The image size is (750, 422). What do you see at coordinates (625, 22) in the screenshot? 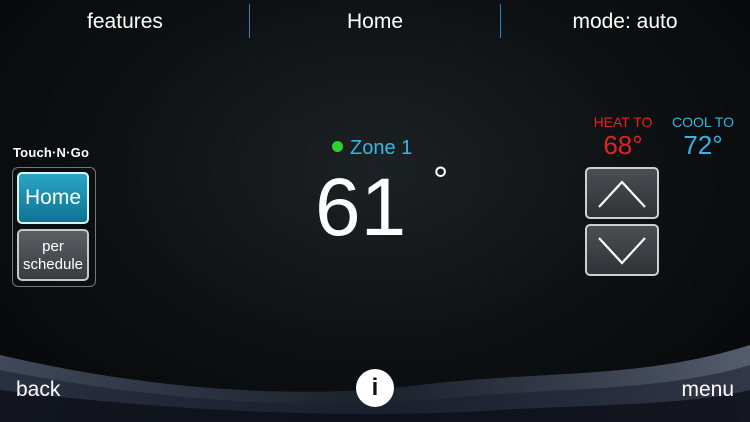
I see `mode-button: mode: auto` at bounding box center [625, 22].